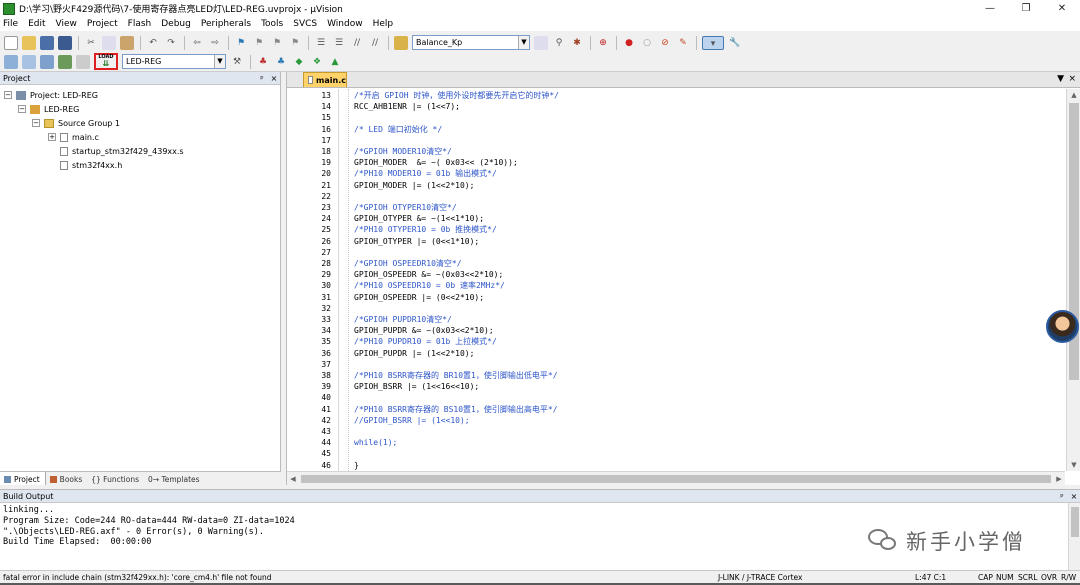 The height and width of the screenshot is (585, 1080). Describe the element at coordinates (335, 62) in the screenshot. I see `rte-icon: ▲` at that location.